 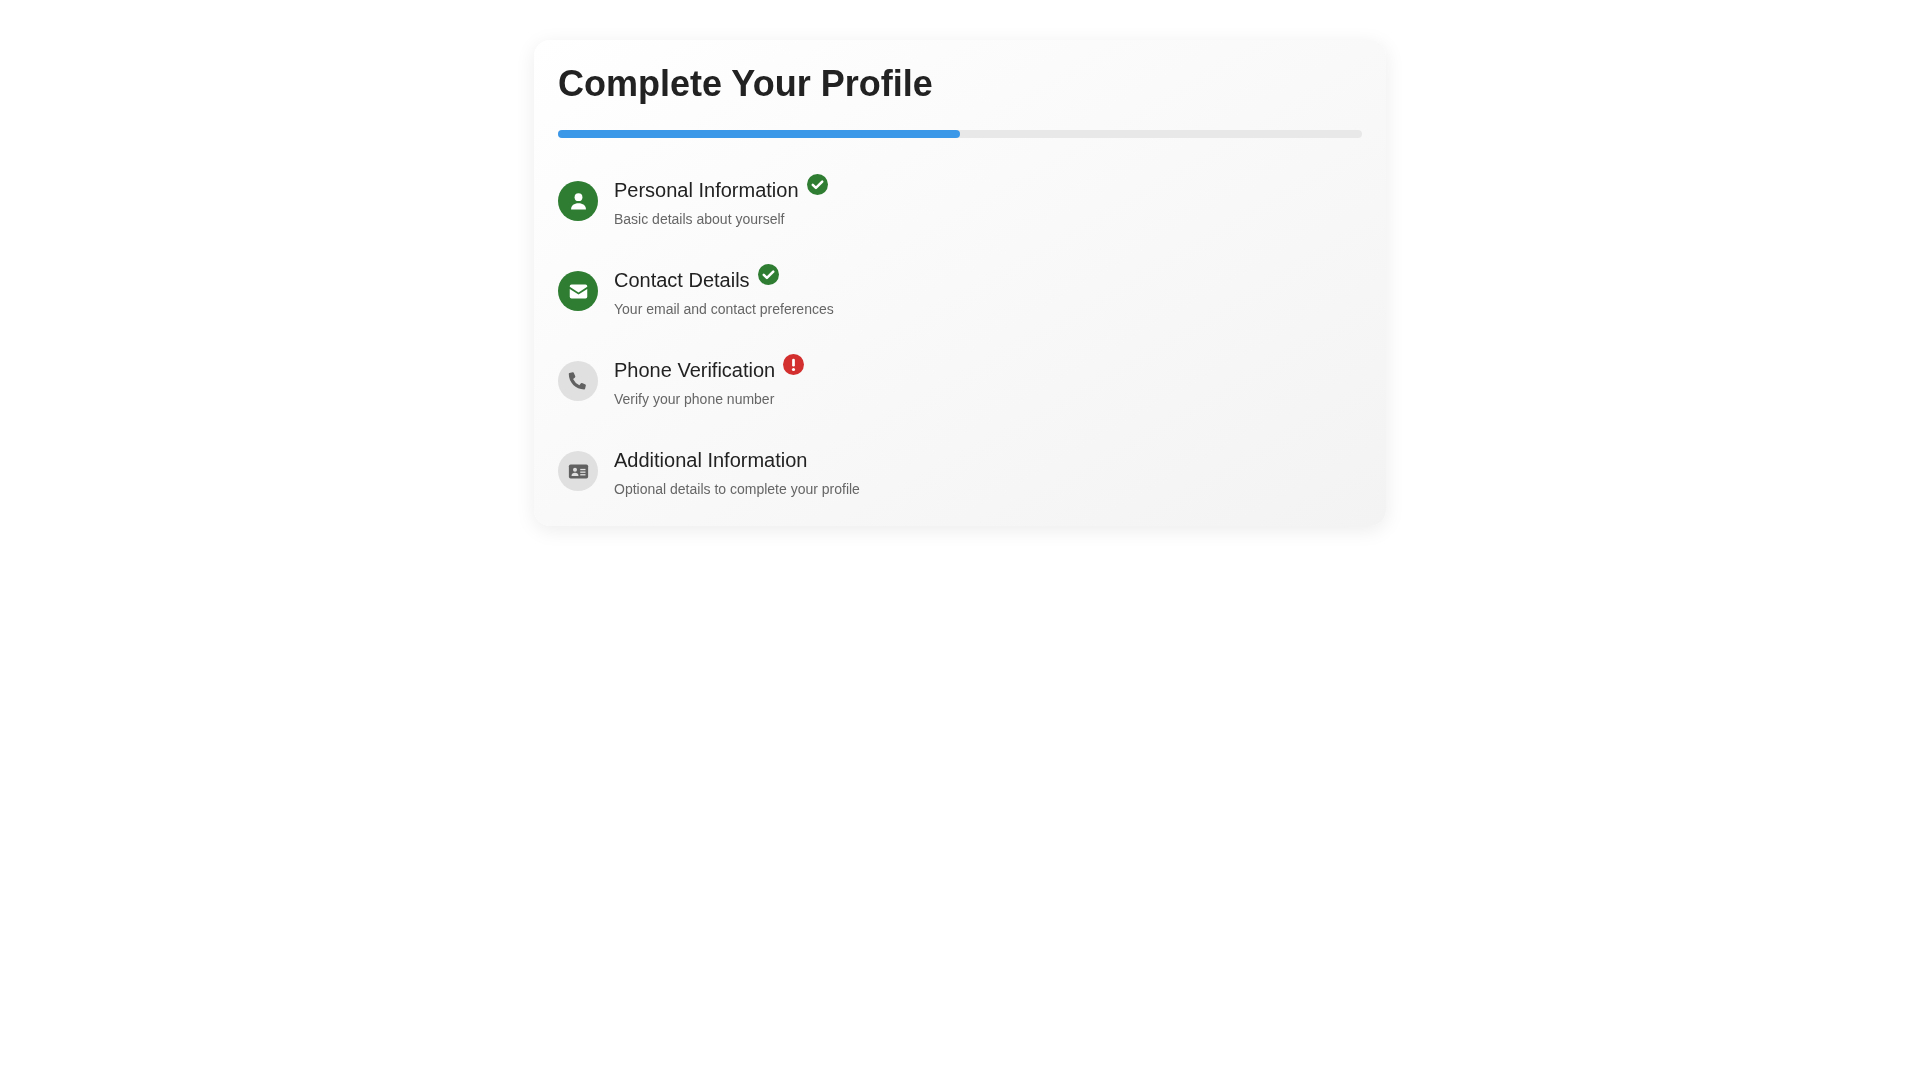 What do you see at coordinates (578, 381) in the screenshot?
I see `phone-icon` at bounding box center [578, 381].